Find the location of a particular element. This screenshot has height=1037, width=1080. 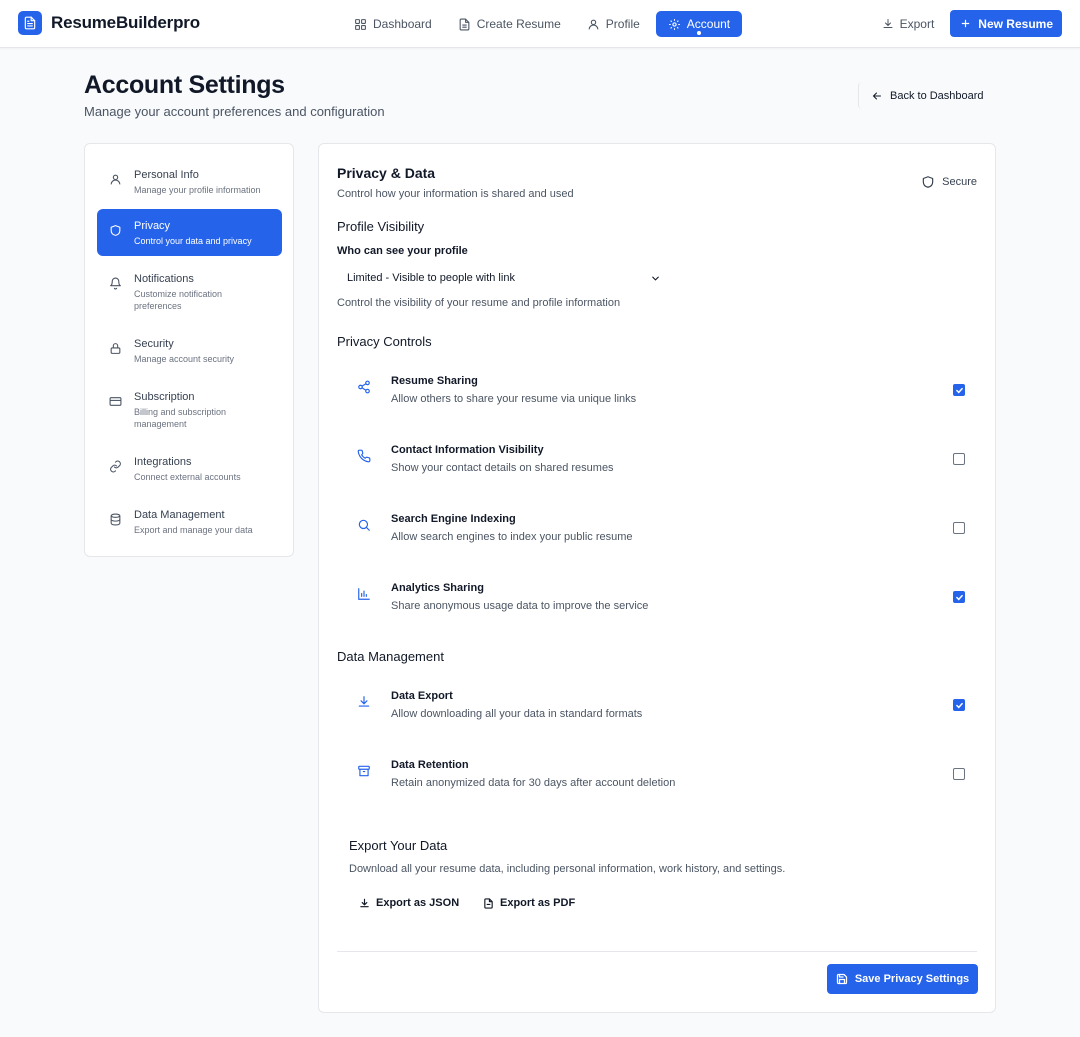

new-resume-button: New Resume is located at coordinates (1006, 23).